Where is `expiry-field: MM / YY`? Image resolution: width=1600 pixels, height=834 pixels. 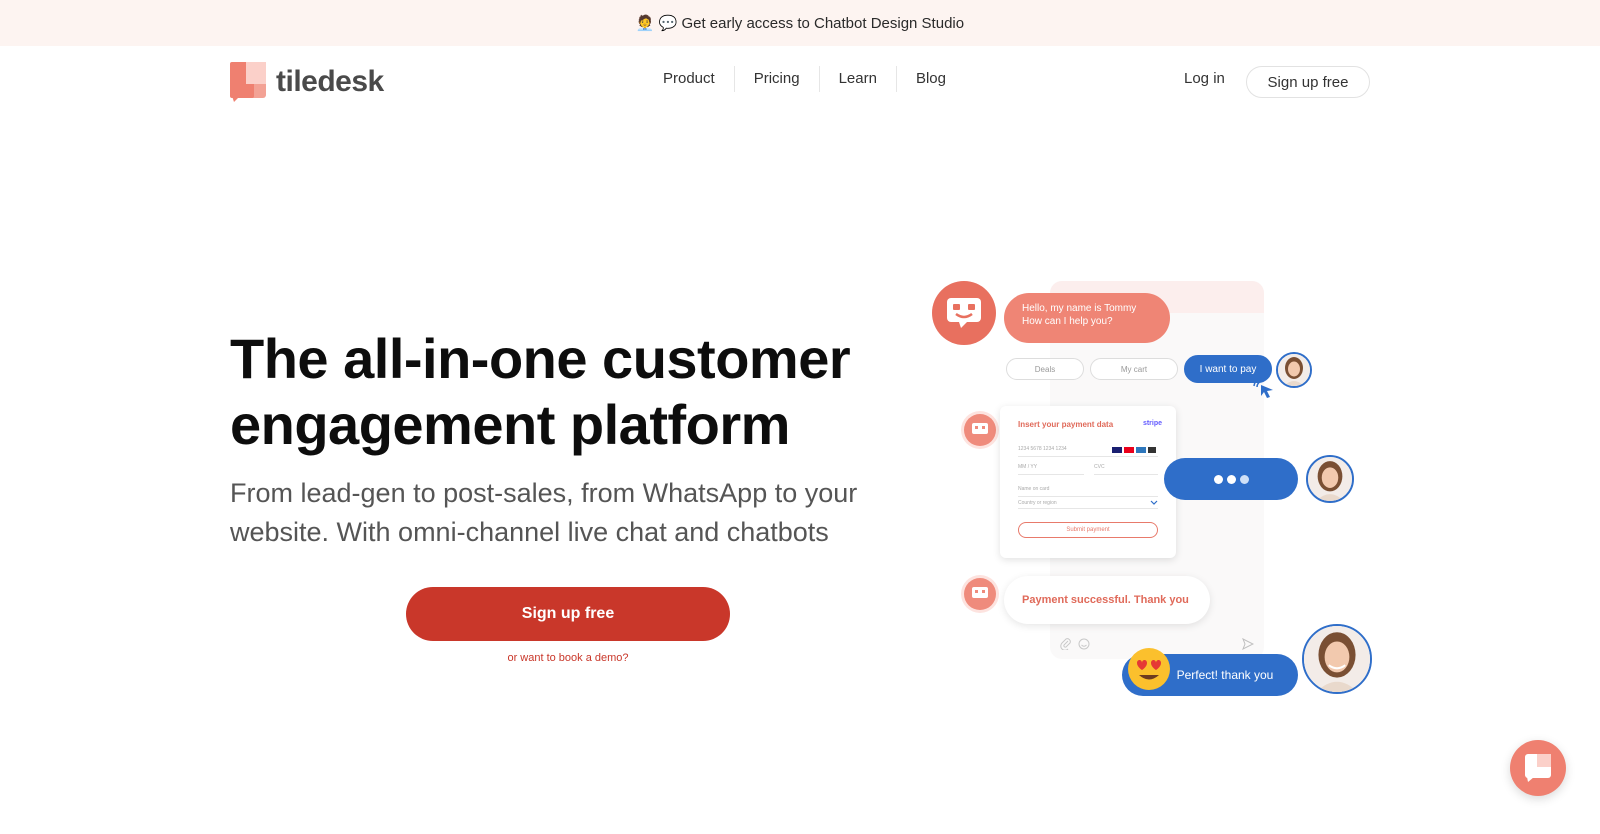 expiry-field: MM / YY is located at coordinates (1028, 467).